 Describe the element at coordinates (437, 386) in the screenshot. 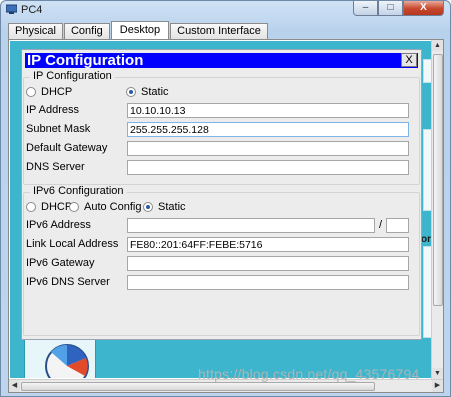

I see `scroll-right-arrow-icon: ▶` at that location.